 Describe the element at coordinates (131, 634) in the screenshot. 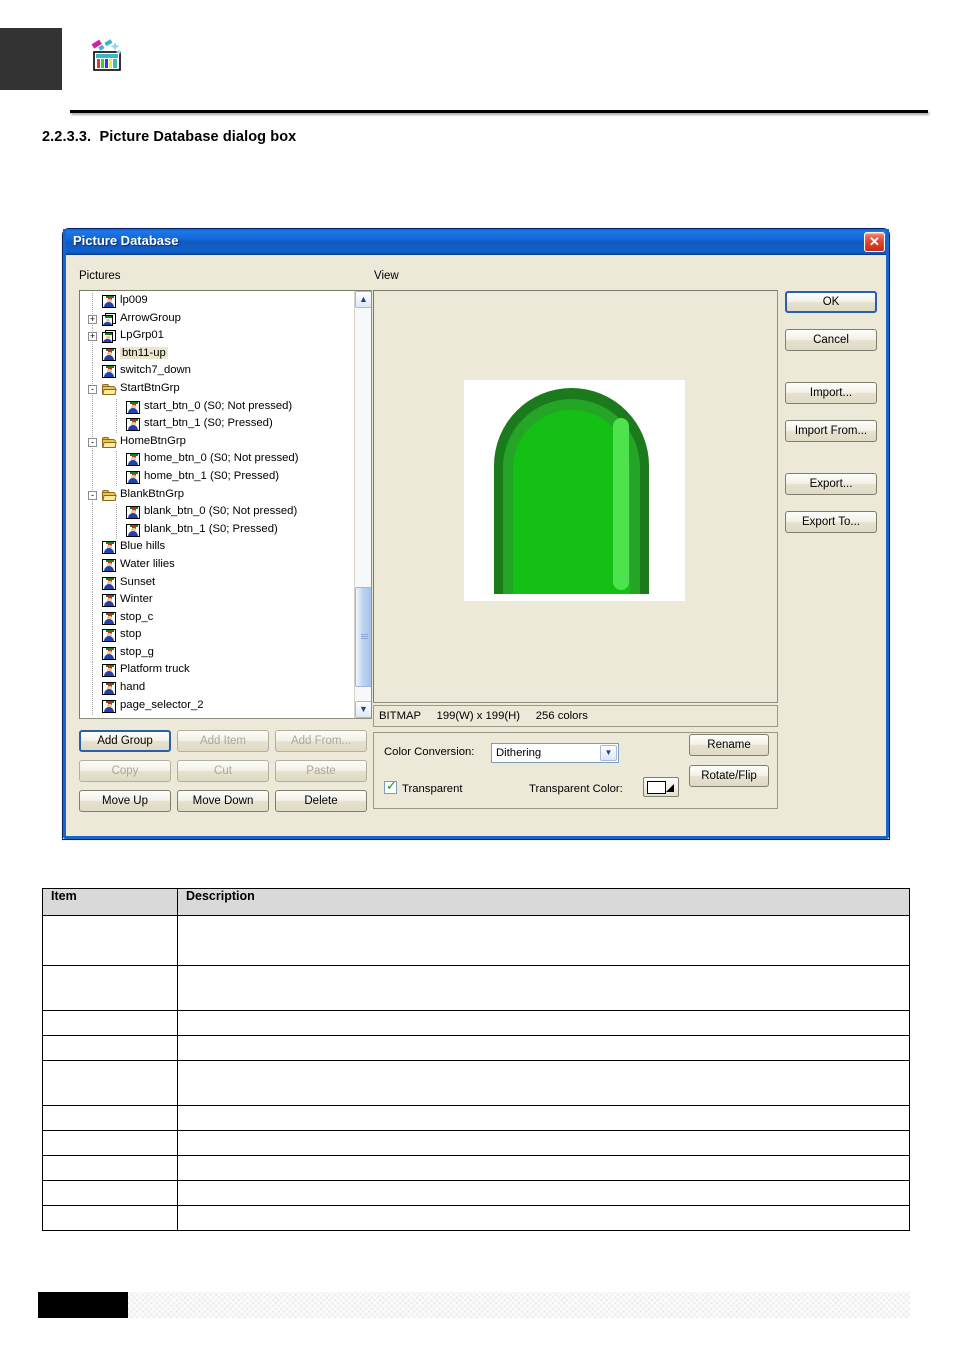

I see `tree-item-label: stop` at that location.